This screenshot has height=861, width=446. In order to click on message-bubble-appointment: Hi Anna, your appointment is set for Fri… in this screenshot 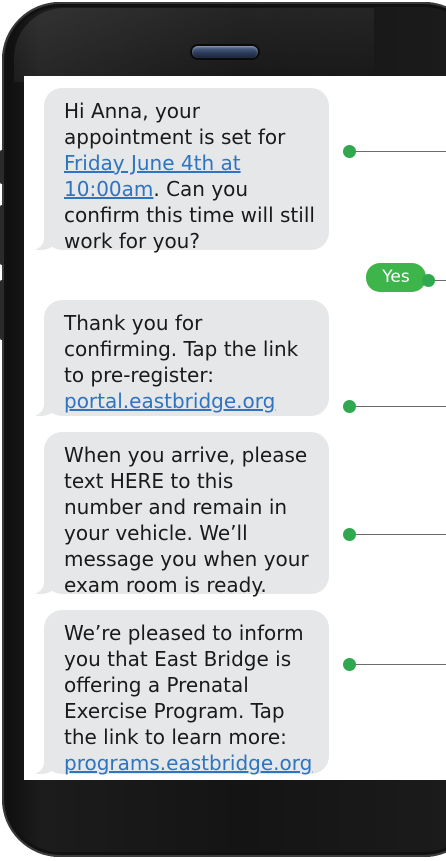, I will do `click(179, 170)`.